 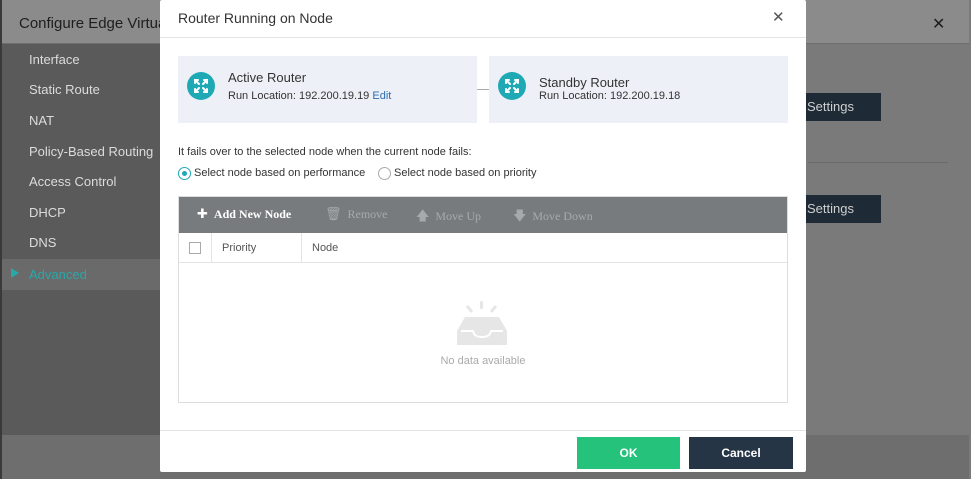 I want to click on select-all-checkbox, so click(x=195, y=248).